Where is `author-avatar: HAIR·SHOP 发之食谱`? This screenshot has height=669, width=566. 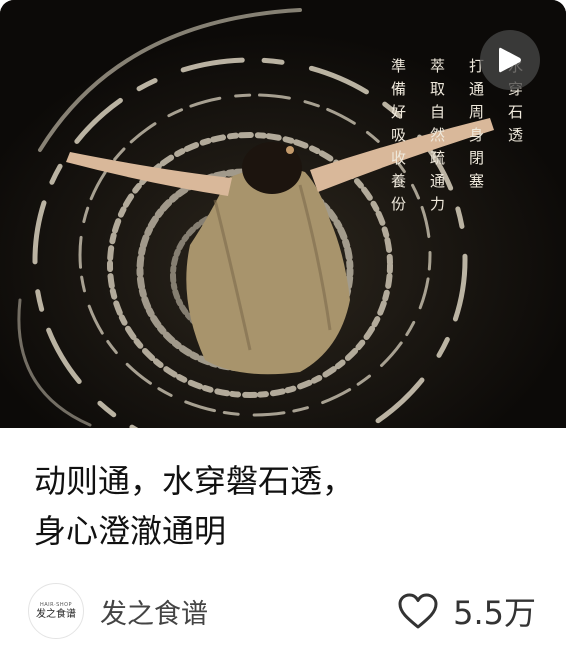
author-avatar: HAIR·SHOP 发之食谱 is located at coordinates (56, 611).